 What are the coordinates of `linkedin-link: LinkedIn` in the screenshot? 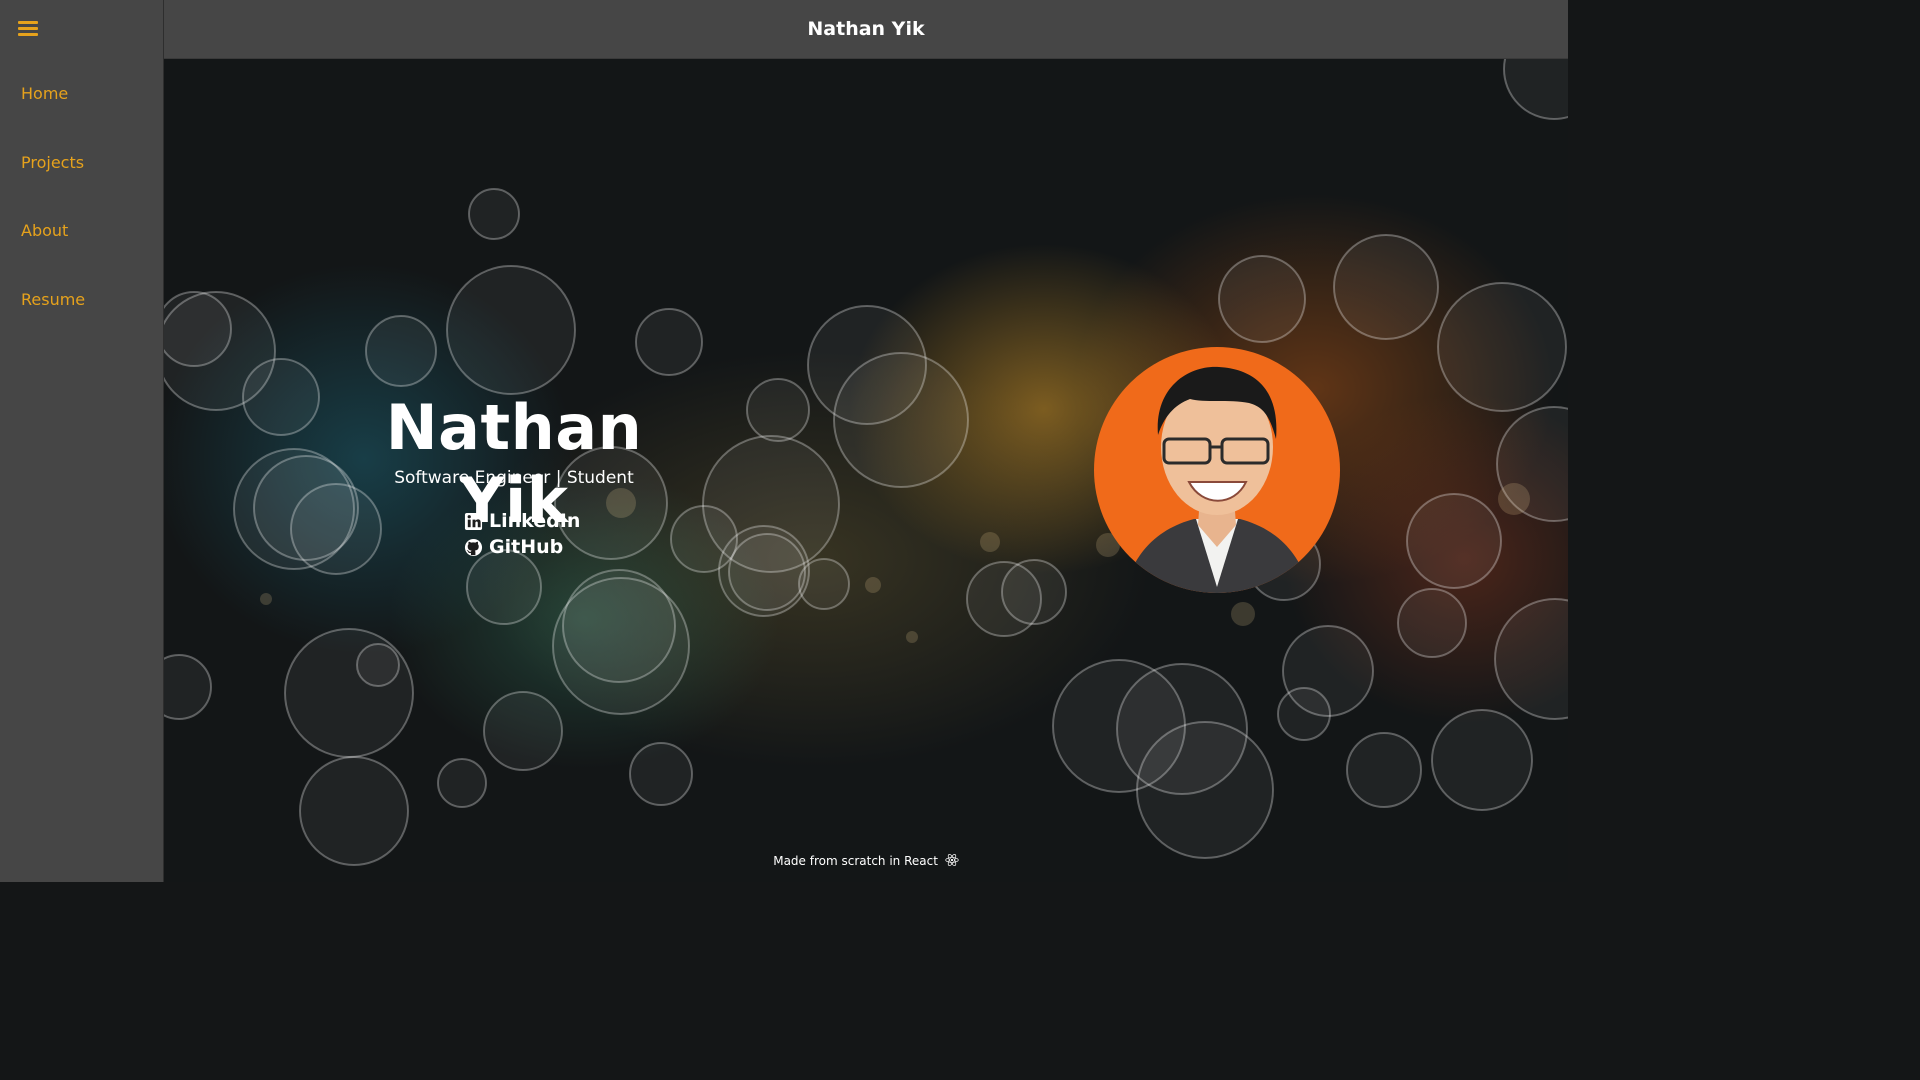 It's located at (522, 521).